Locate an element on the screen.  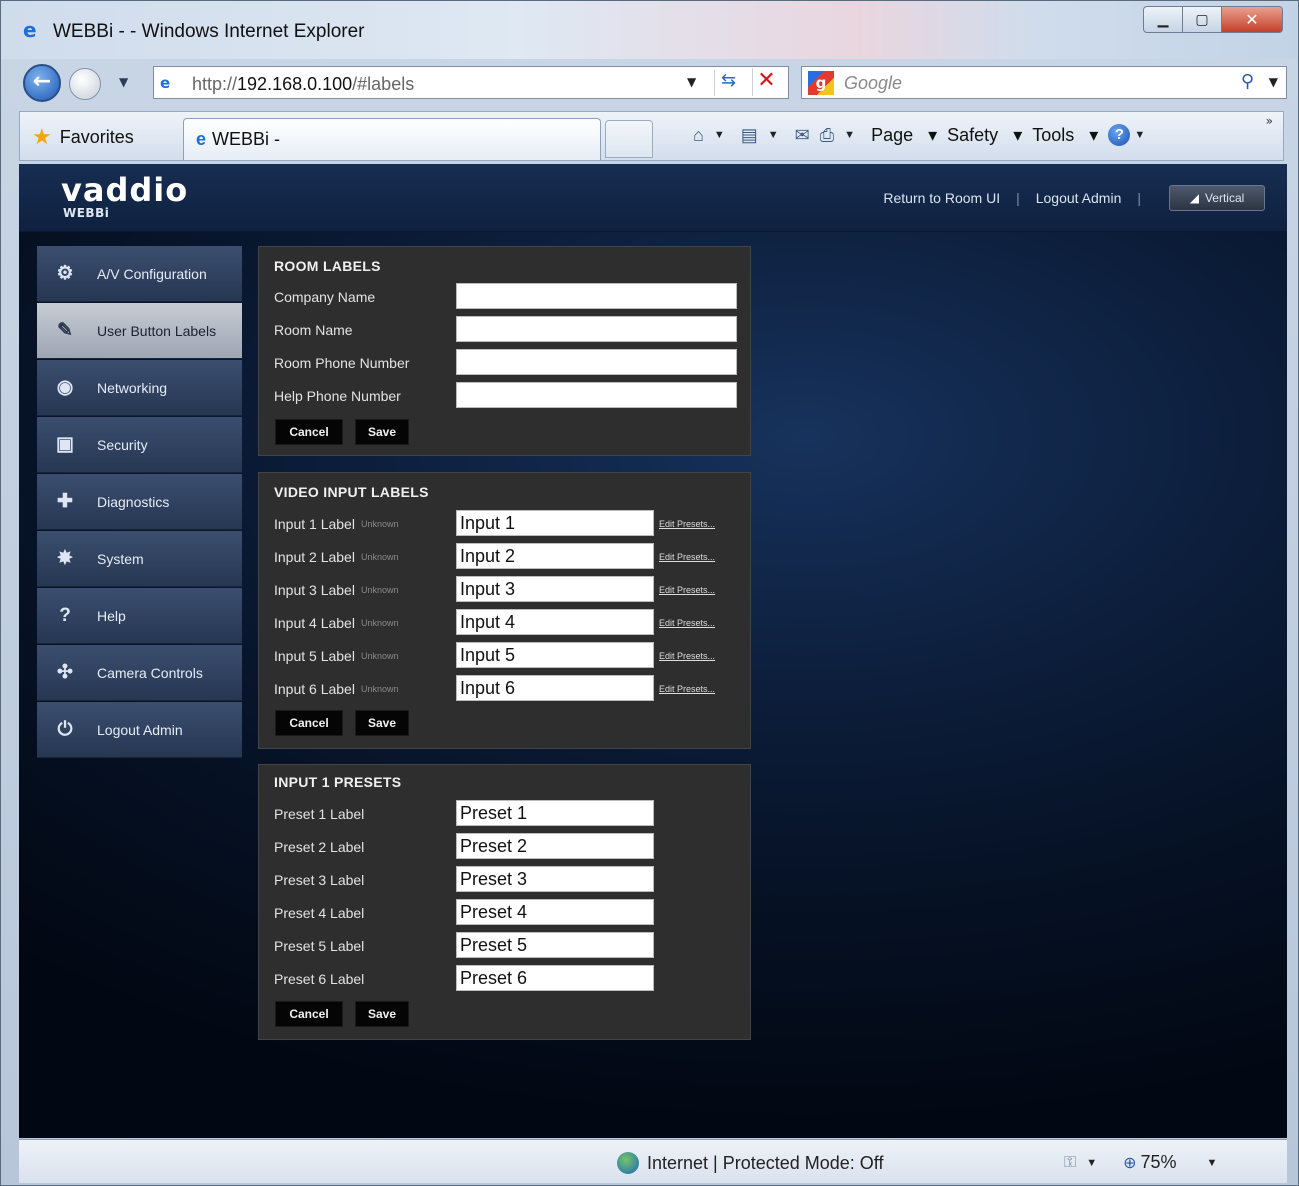
feeds-icon: ▤ is located at coordinates (749, 135).